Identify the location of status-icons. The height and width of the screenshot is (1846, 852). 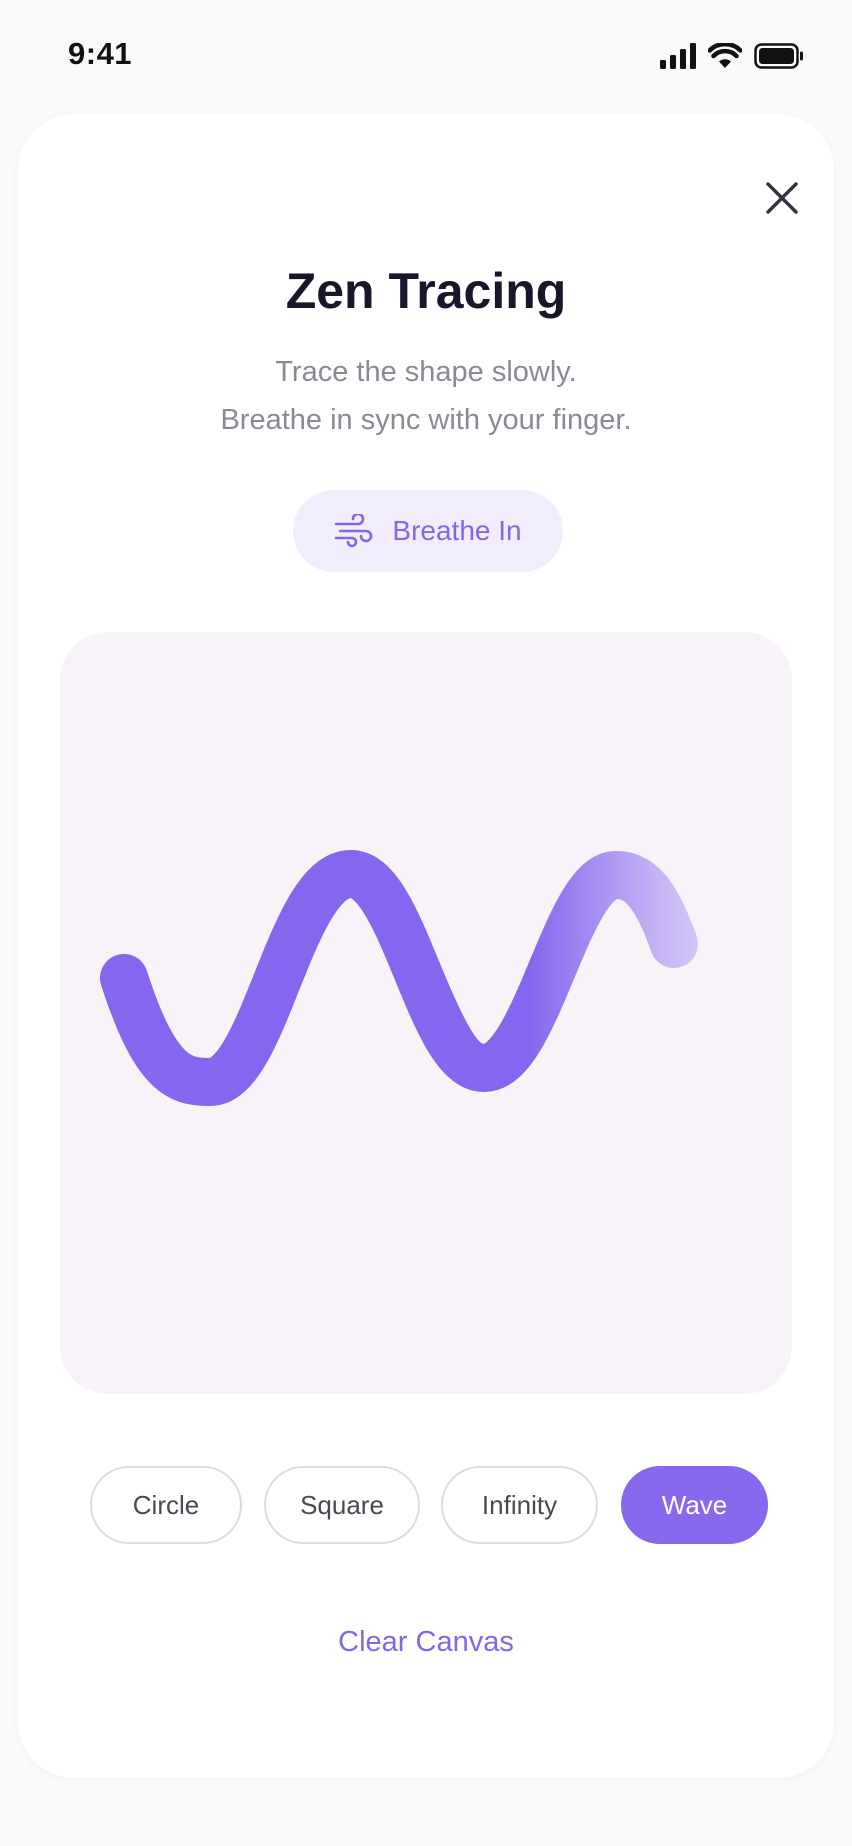
(732, 56).